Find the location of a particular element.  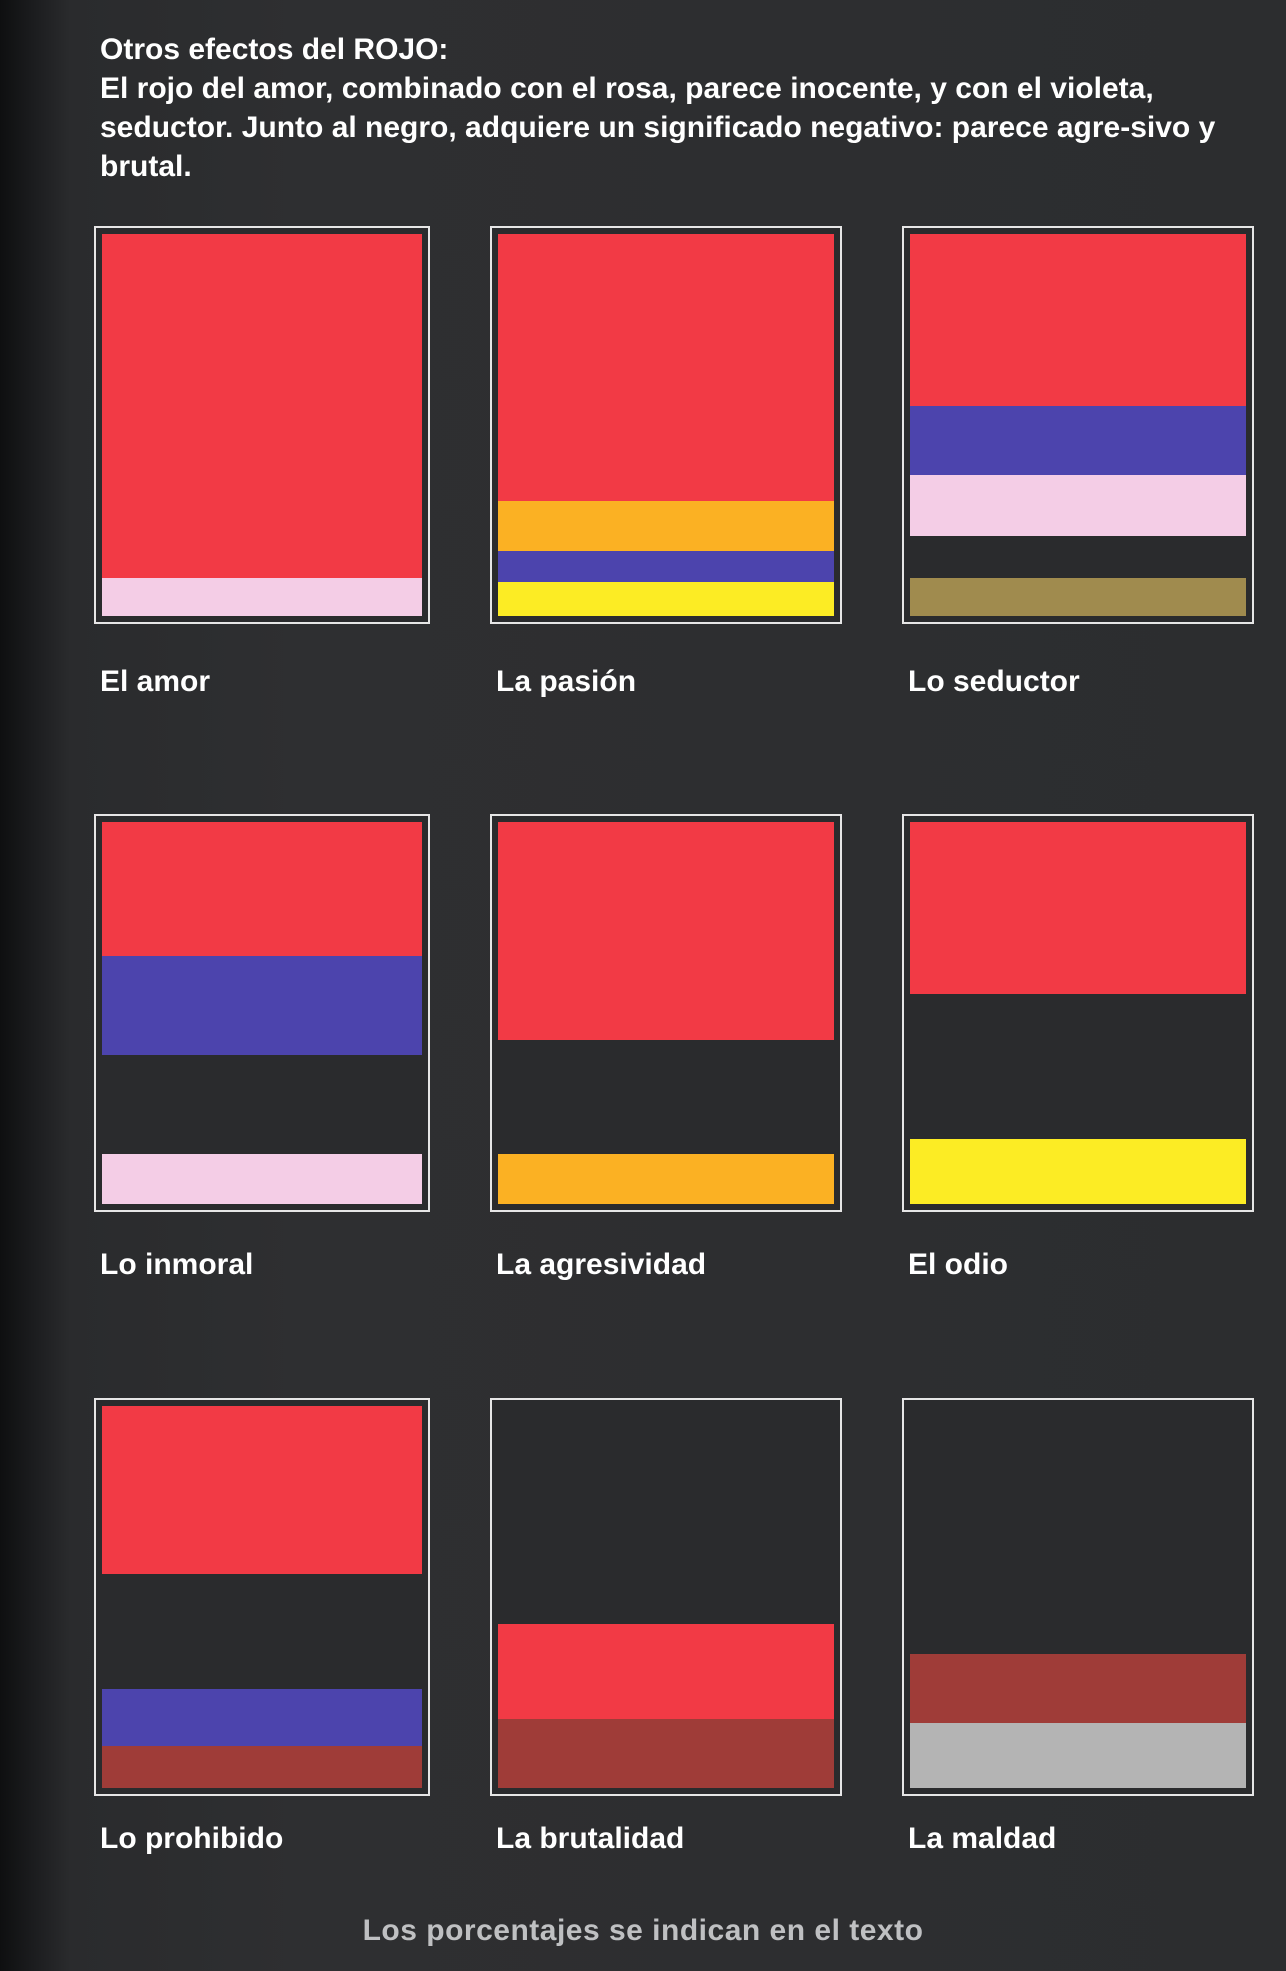

swatch-label: Lo seductor is located at coordinates (994, 681).